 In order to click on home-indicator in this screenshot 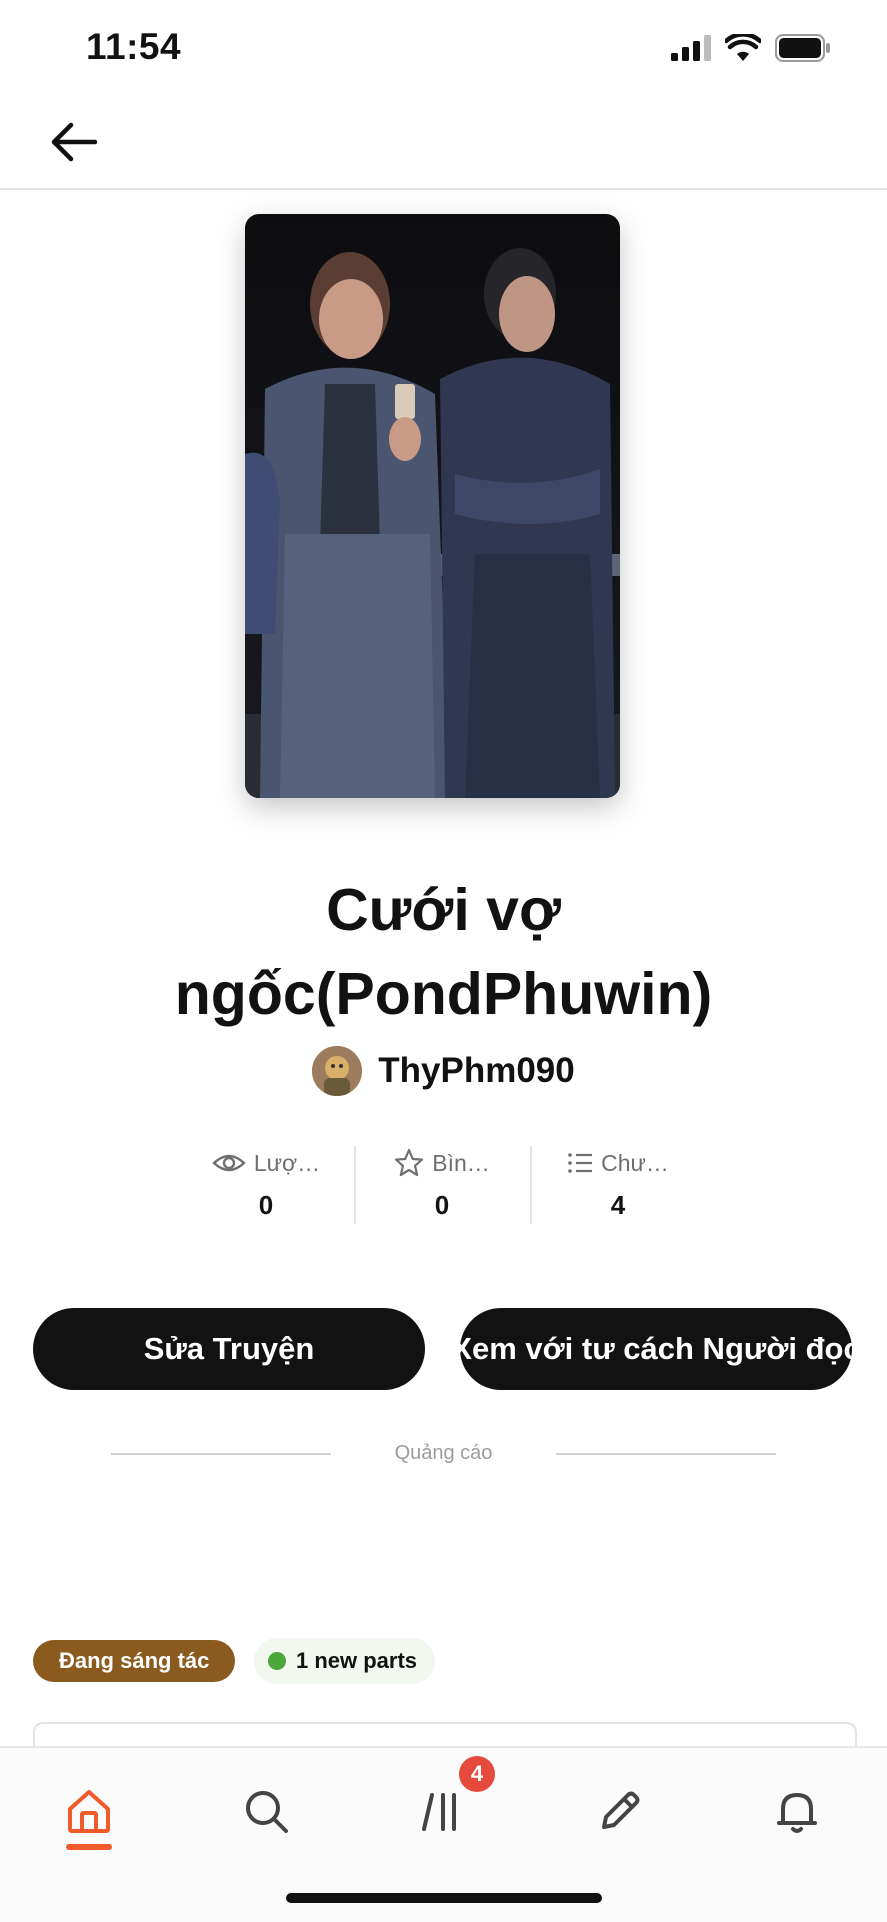, I will do `click(444, 1898)`.